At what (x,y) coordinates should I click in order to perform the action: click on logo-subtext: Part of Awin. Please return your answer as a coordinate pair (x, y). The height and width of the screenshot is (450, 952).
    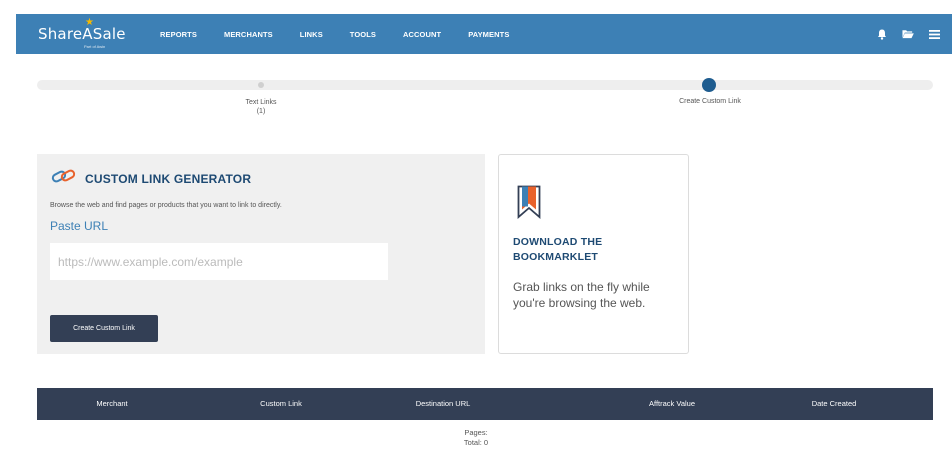
    Looking at the image, I should click on (95, 46).